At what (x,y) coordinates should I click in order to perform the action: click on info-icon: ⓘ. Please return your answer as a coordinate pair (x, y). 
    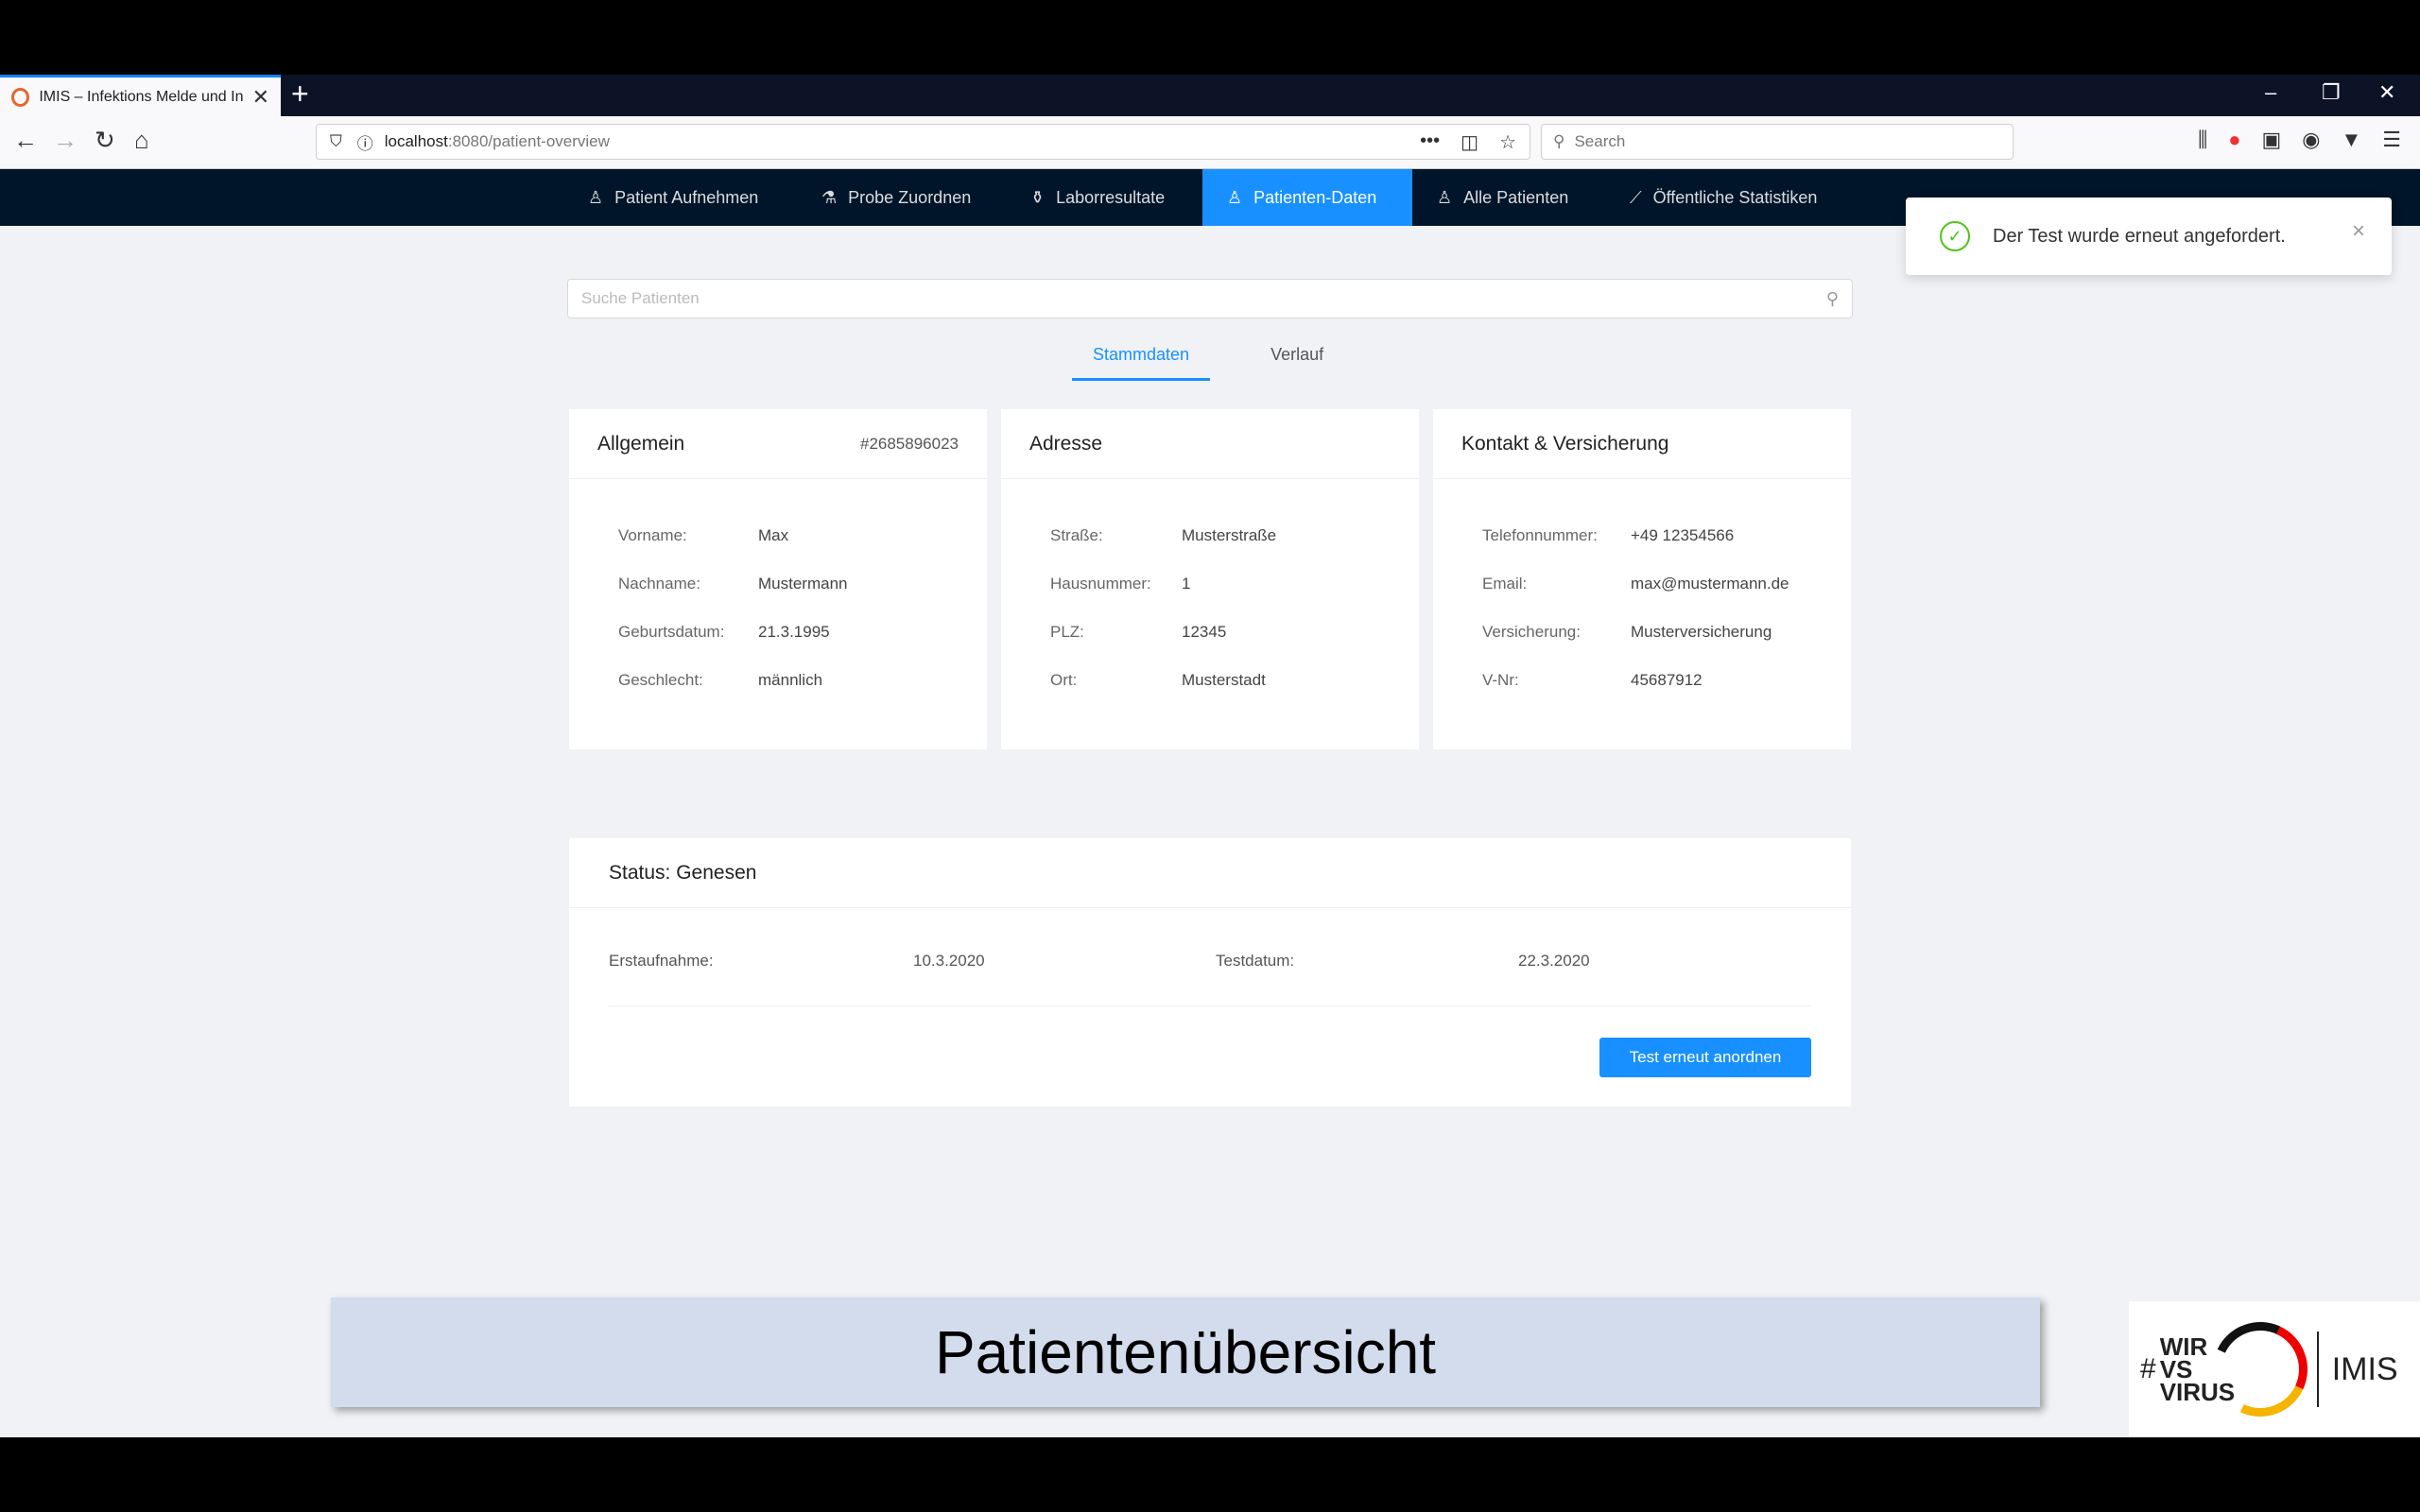
    Looking at the image, I should click on (364, 143).